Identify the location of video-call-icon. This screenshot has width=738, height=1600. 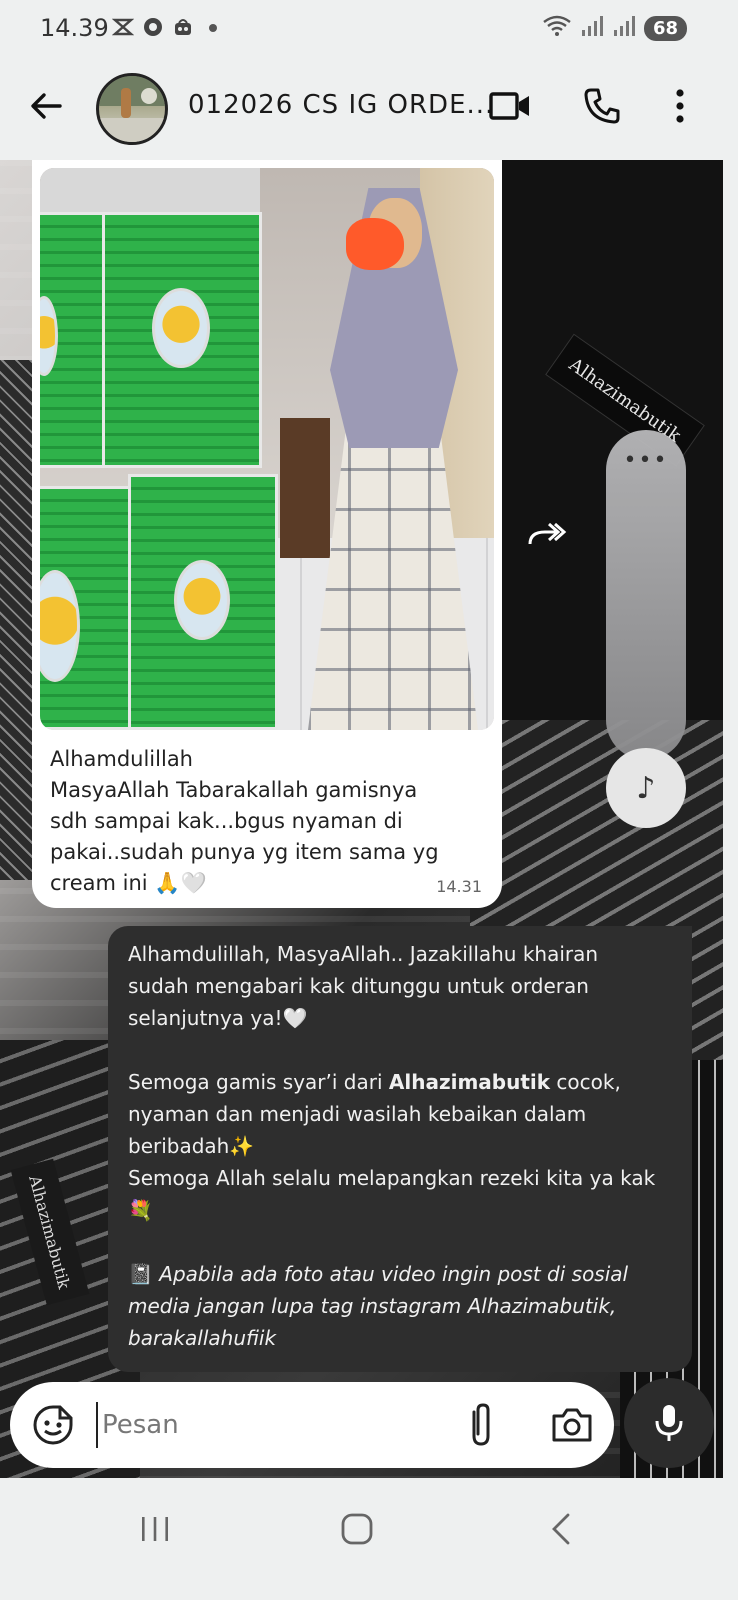
(509, 106).